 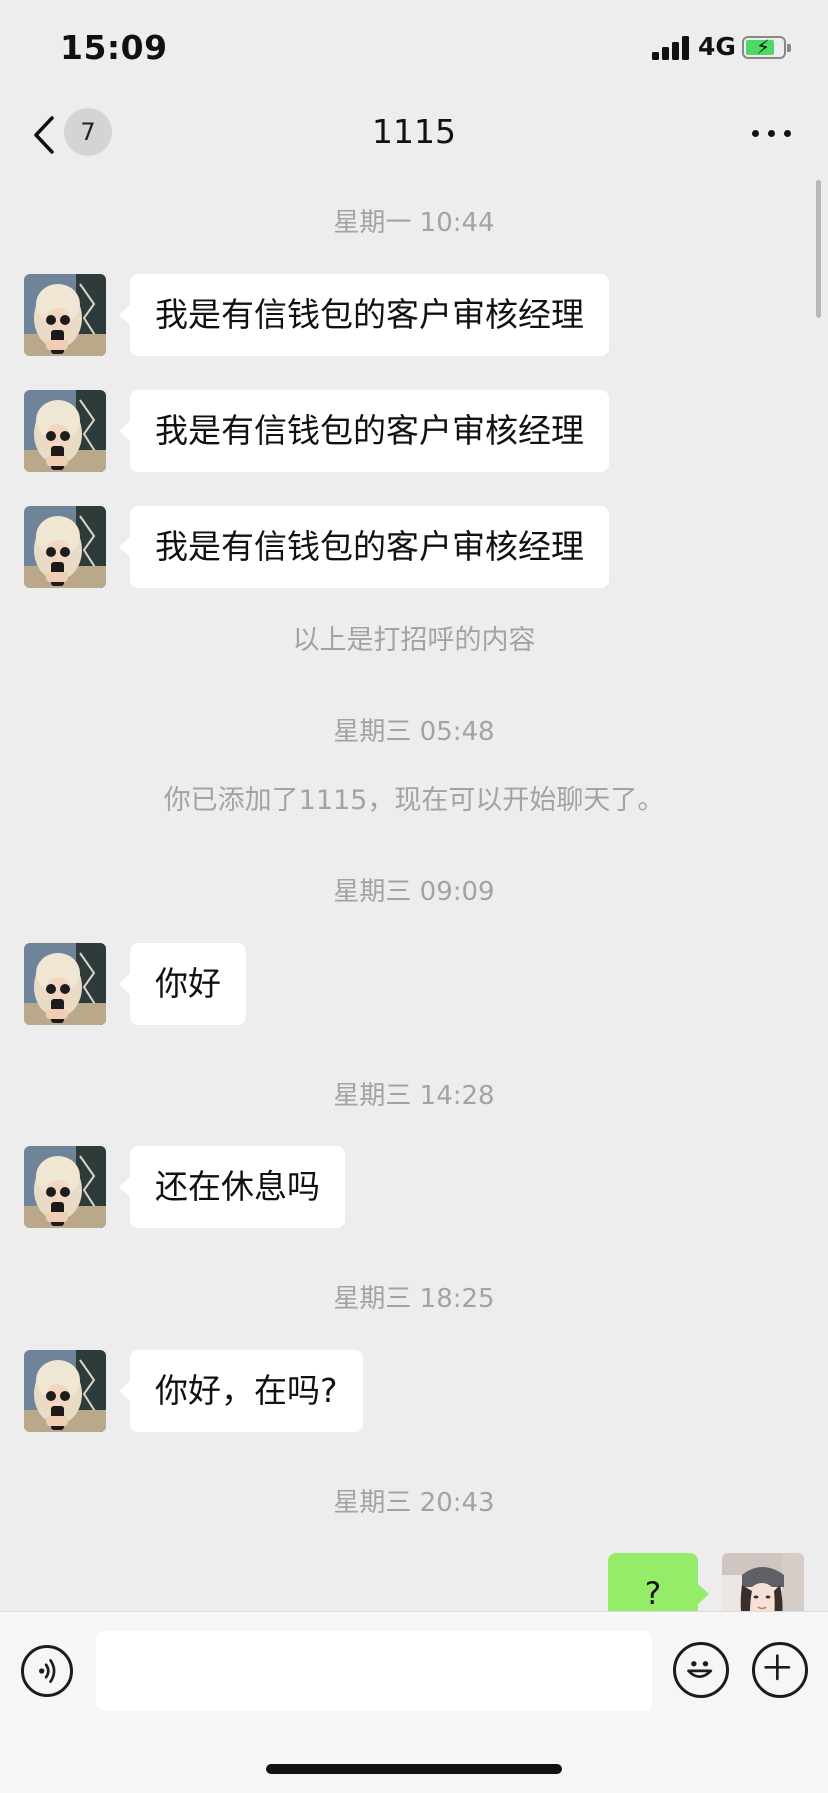 I want to click on chat-title: 1115, so click(x=414, y=131).